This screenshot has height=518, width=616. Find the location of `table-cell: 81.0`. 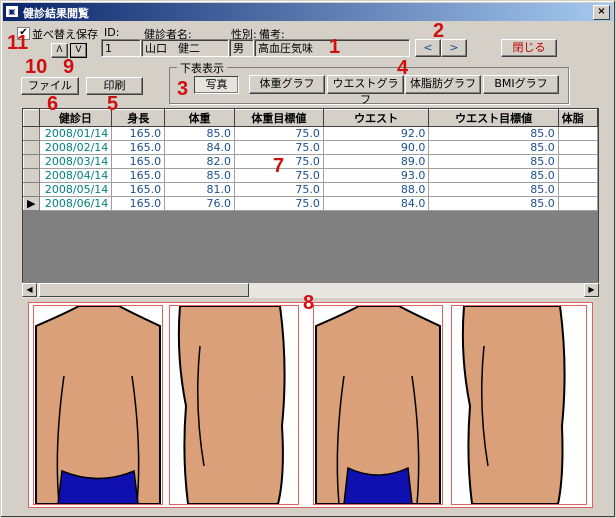

table-cell: 81.0 is located at coordinates (200, 189).